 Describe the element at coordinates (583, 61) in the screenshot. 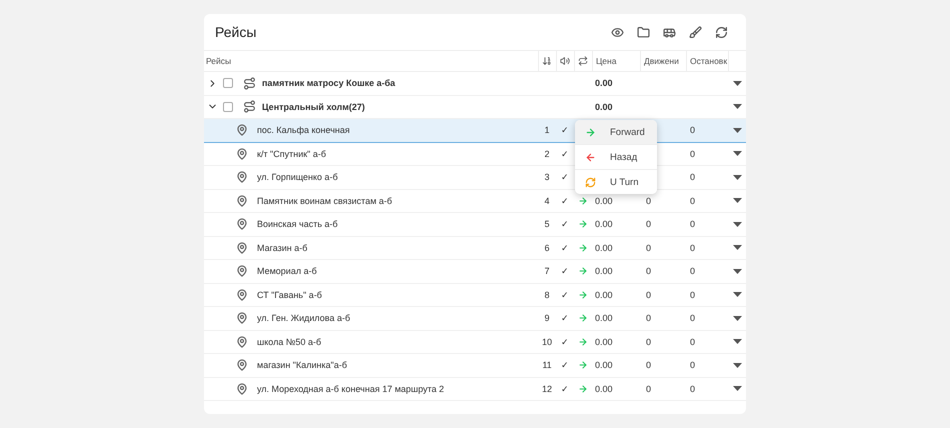

I see `repeat-icon` at that location.